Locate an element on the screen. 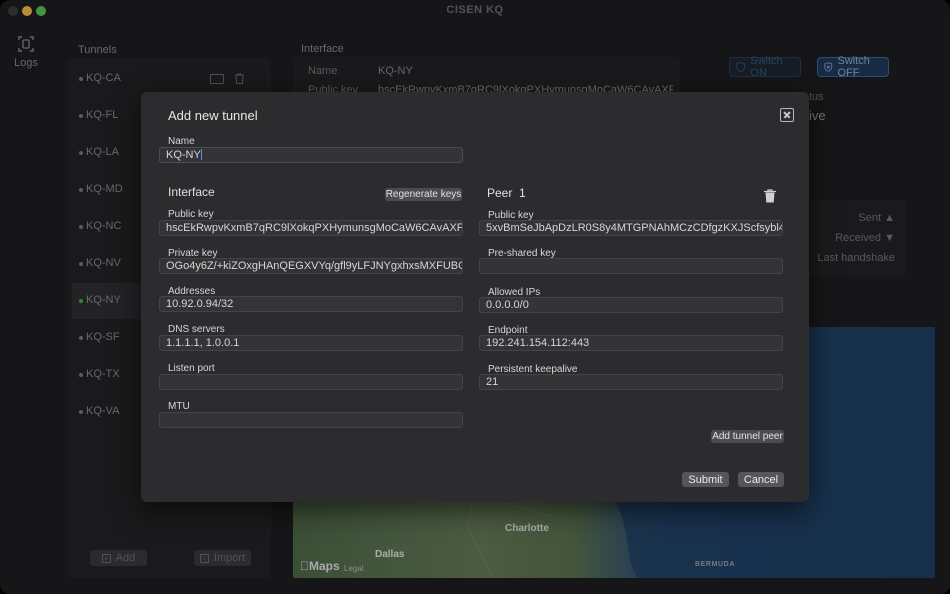 The width and height of the screenshot is (950, 594). interface-section-title: Interface is located at coordinates (191, 192).